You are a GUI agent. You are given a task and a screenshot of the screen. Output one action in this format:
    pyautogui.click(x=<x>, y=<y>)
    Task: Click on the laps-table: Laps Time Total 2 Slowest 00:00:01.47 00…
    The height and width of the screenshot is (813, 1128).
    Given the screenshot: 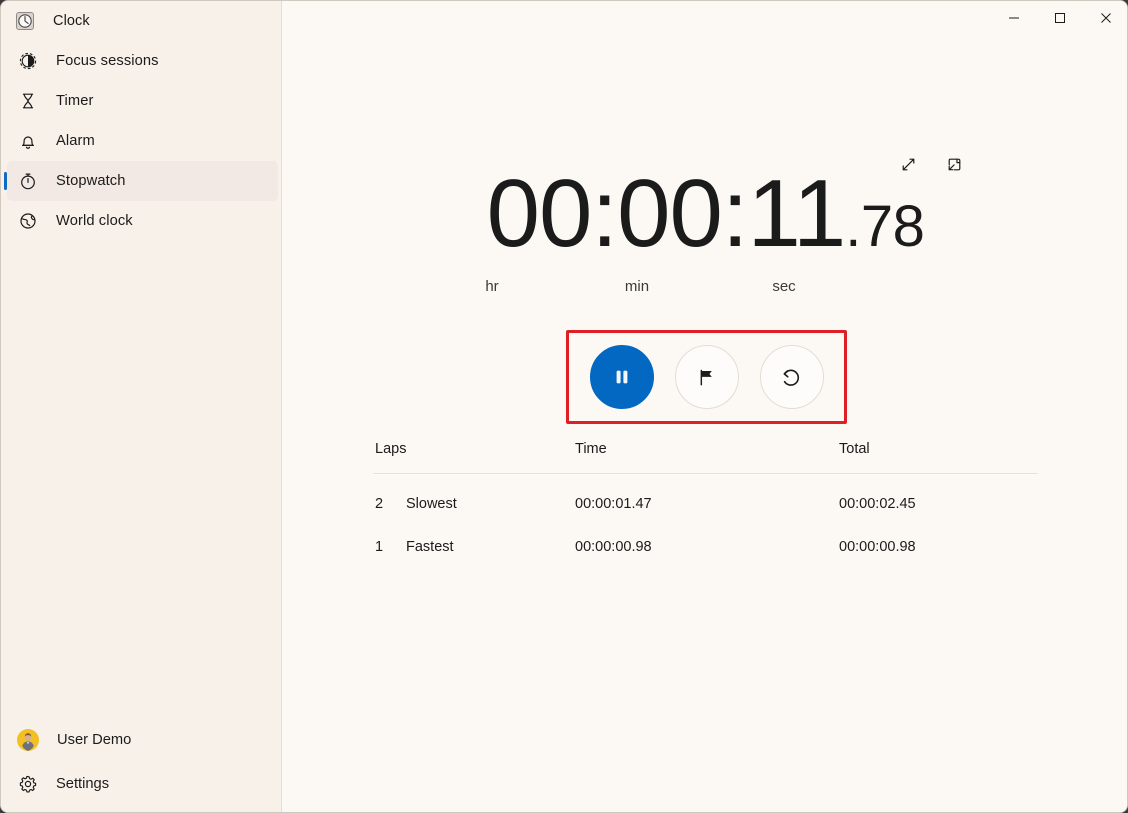 What is the action you would take?
    pyautogui.click(x=705, y=497)
    